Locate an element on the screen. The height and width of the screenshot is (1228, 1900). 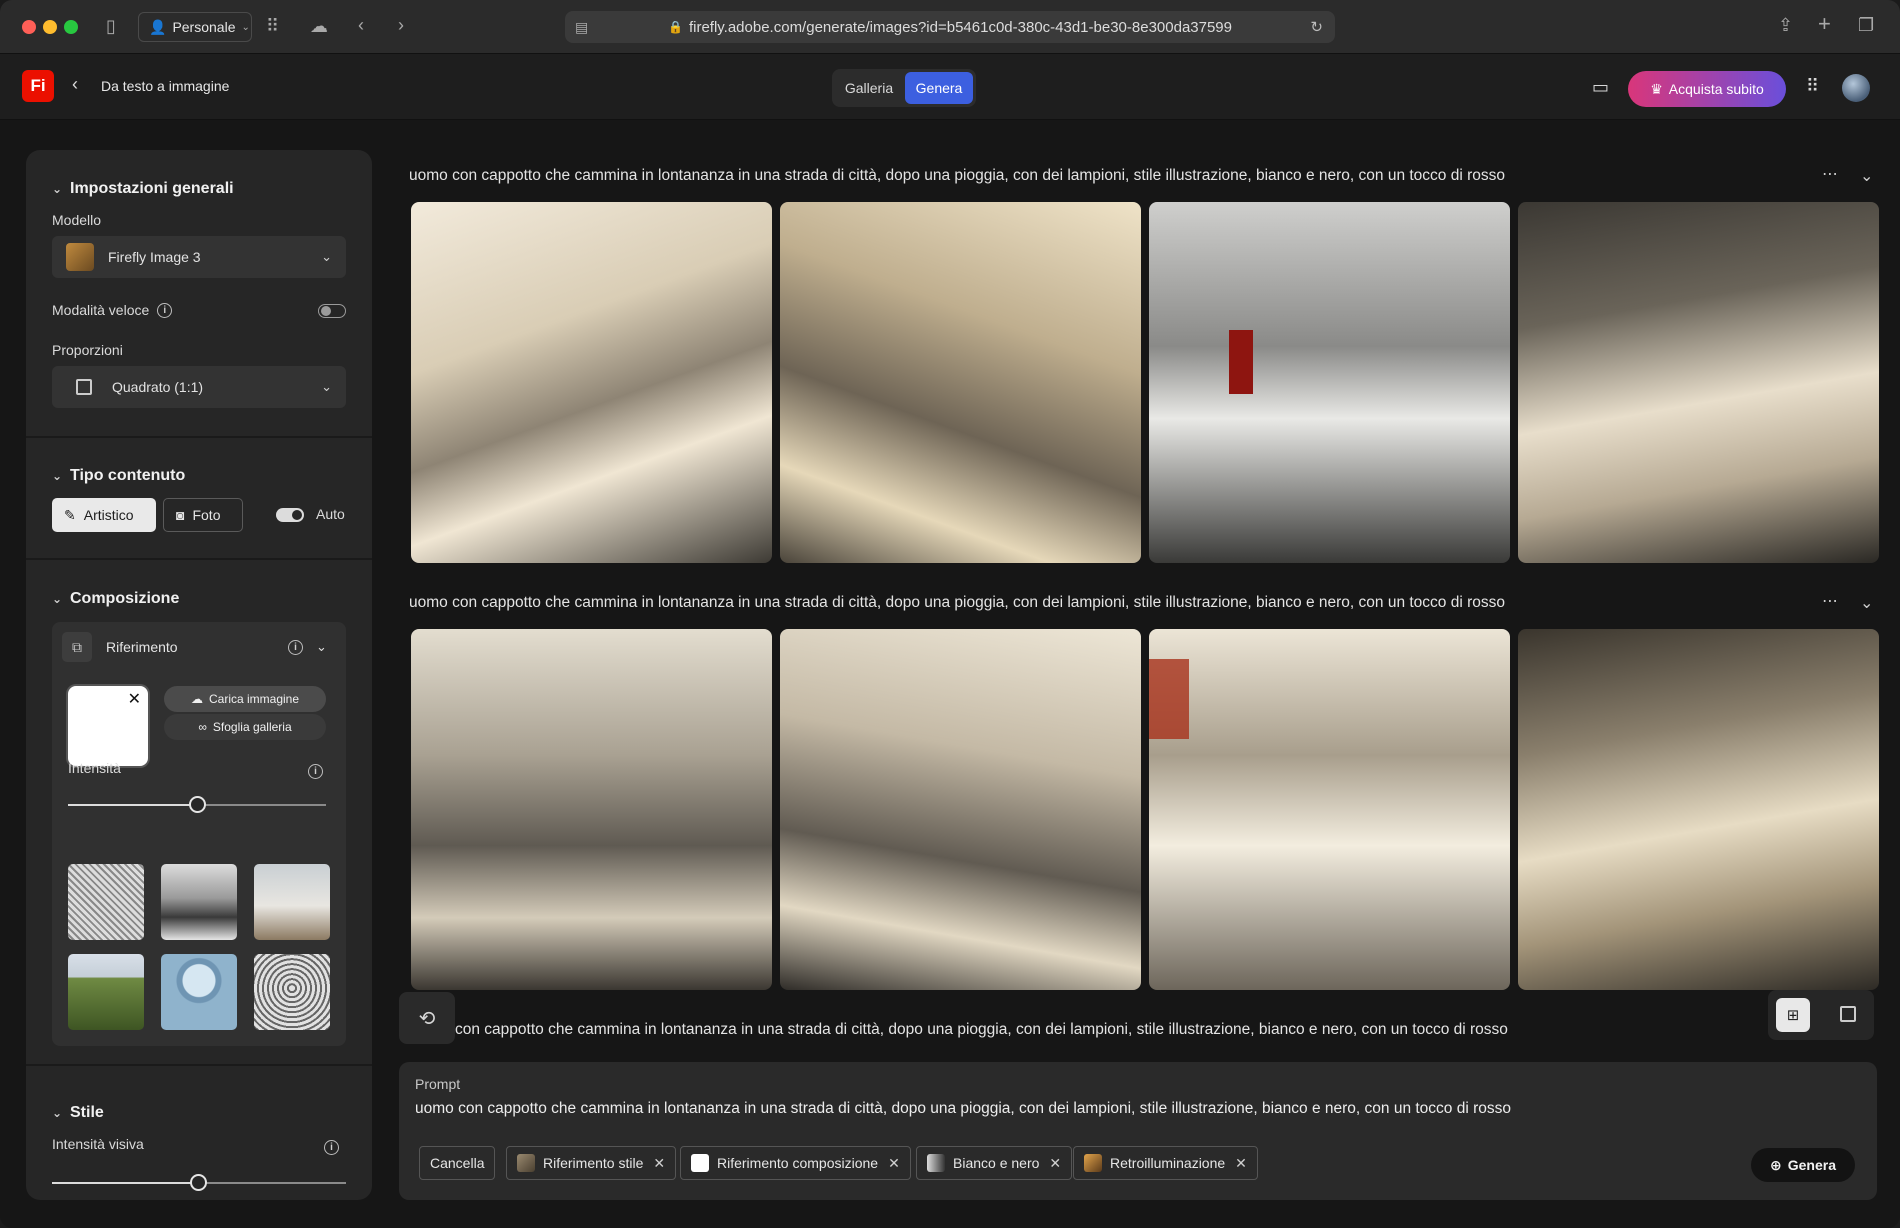
preset-mountain-river is located at coordinates (199, 902).